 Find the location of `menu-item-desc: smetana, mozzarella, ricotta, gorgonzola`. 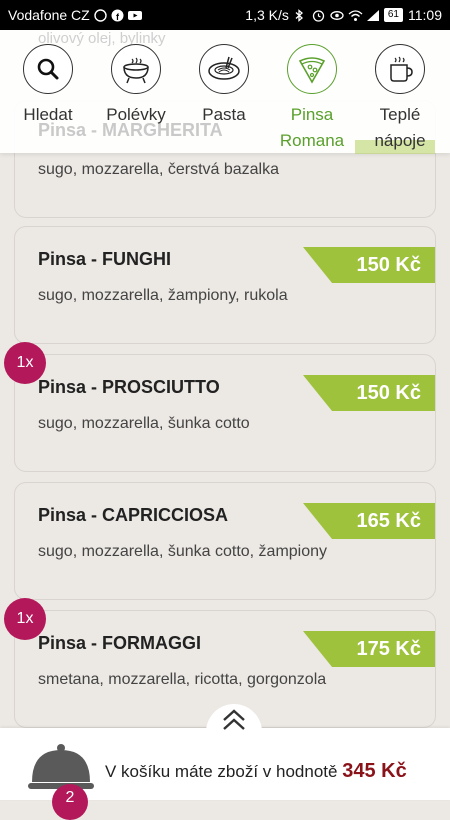

menu-item-desc: smetana, mozzarella, ricotta, gorgonzola is located at coordinates (182, 679).